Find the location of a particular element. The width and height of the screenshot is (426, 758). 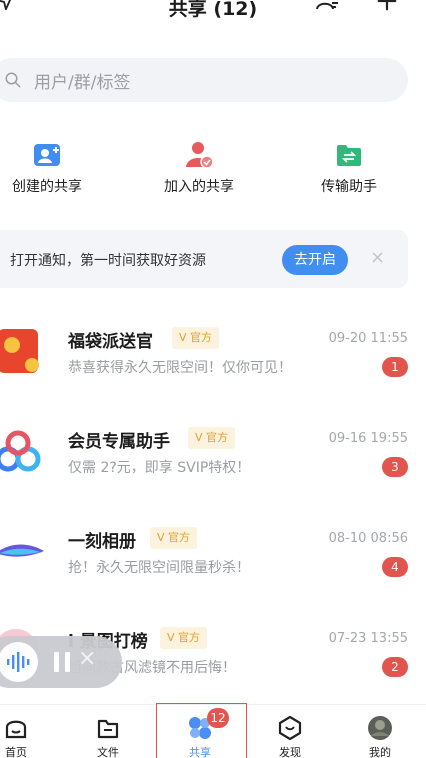

tab-files: 文件 is located at coordinates (108, 736).